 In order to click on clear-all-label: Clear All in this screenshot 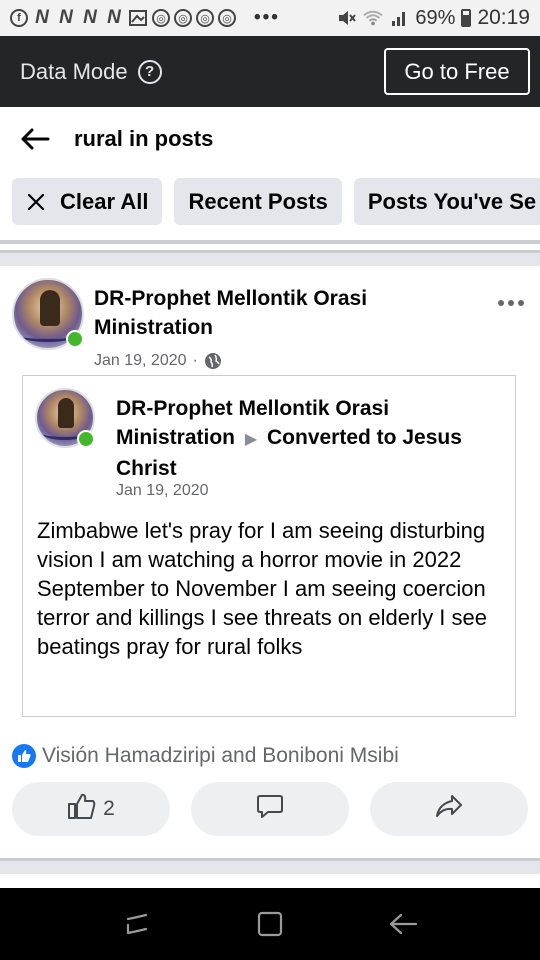, I will do `click(104, 201)`.